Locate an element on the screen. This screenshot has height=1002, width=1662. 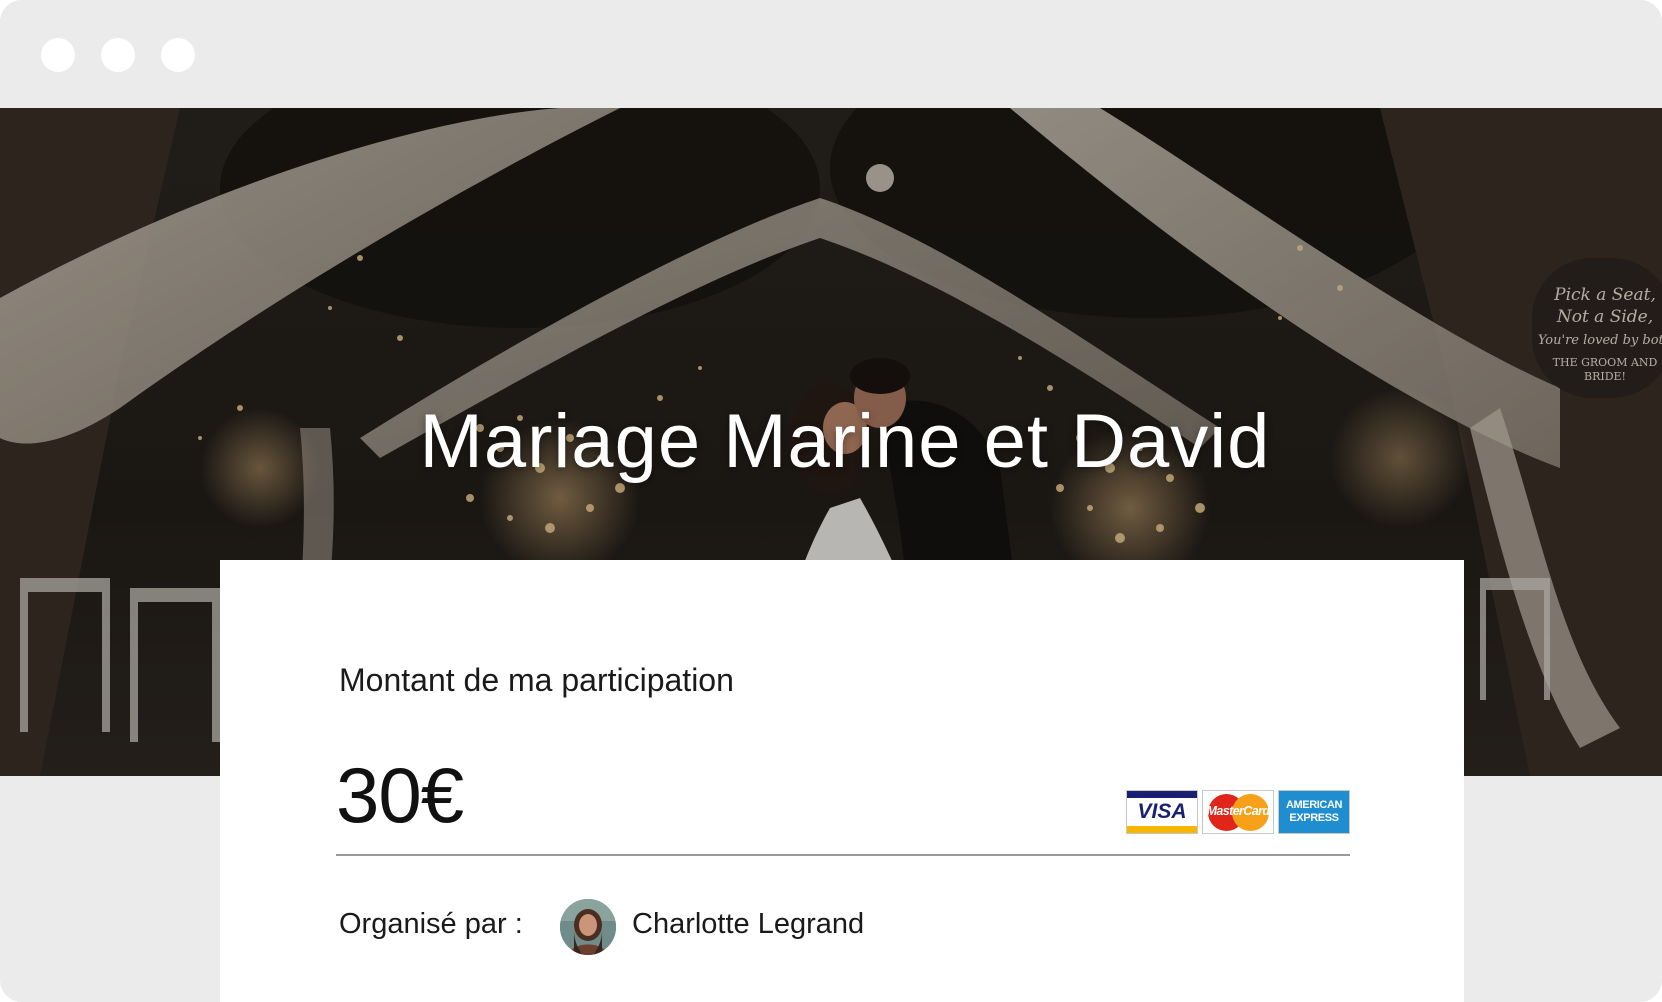
amex-label-line2: EXPRESS is located at coordinates (1314, 818).